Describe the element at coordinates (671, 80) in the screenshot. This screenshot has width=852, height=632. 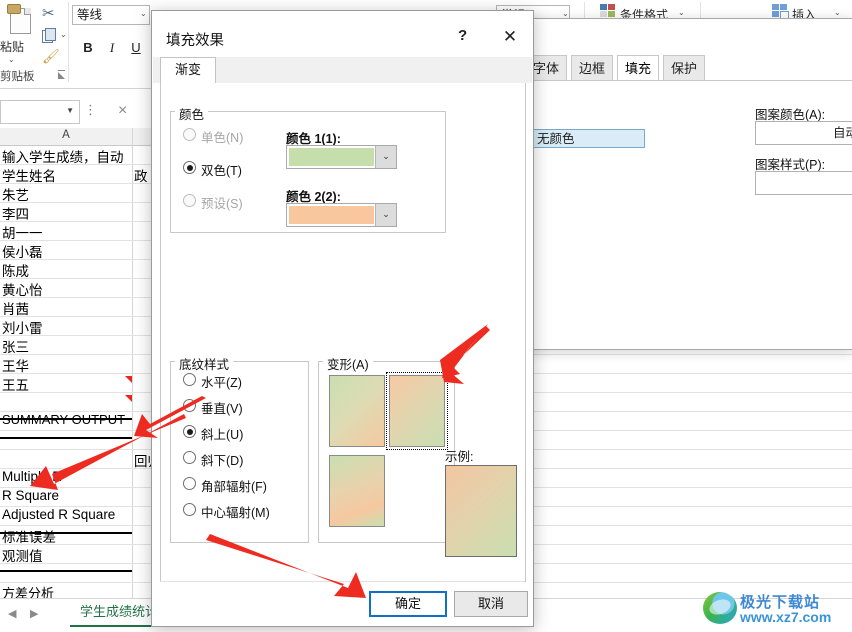
I see `format-cells-tab-underline` at that location.